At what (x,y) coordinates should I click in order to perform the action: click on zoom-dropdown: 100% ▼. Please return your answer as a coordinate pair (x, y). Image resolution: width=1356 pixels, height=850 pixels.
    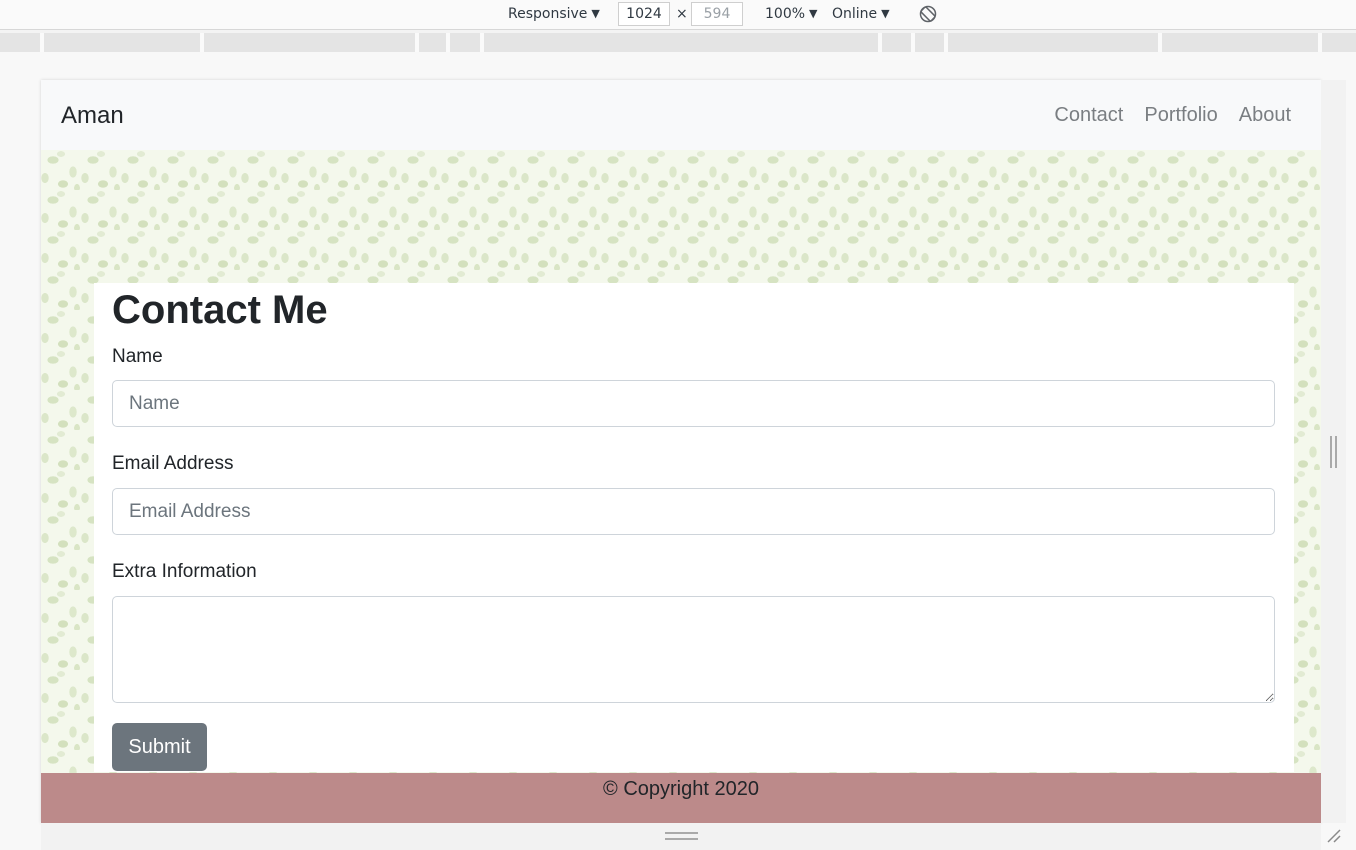
    Looking at the image, I should click on (791, 15).